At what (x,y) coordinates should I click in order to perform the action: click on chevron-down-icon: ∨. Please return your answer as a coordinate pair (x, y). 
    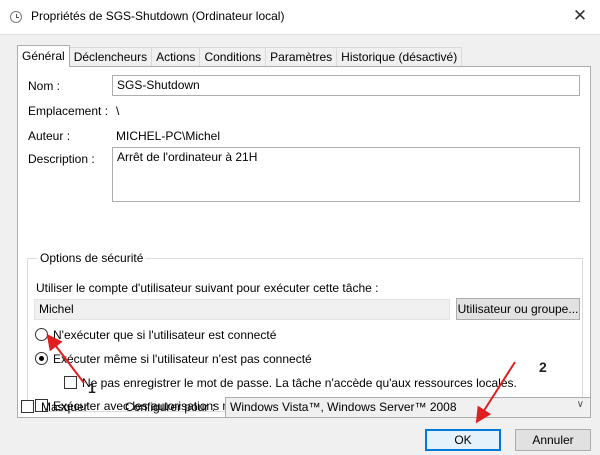
    Looking at the image, I should click on (580, 404).